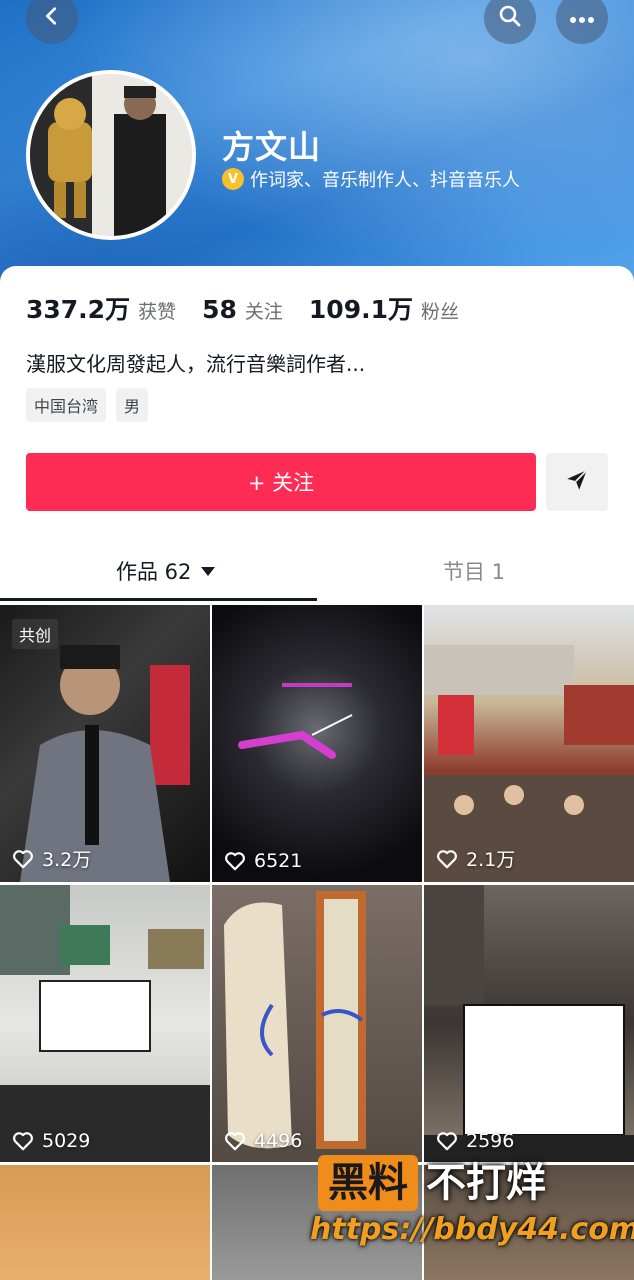 The width and height of the screenshot is (634, 1280). Describe the element at coordinates (490, 1141) in the screenshot. I see `like-count-value: 2596` at that location.